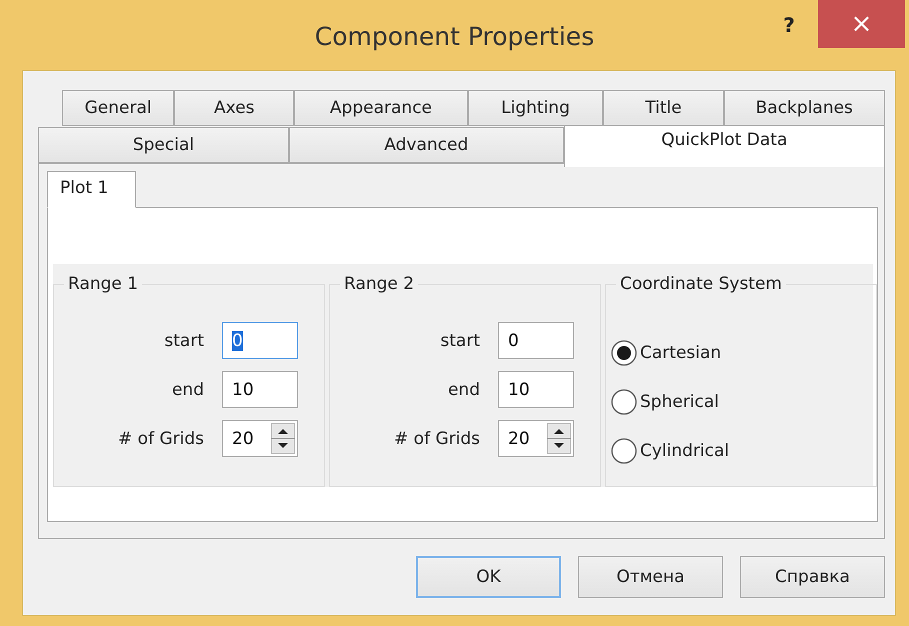 Image resolution: width=909 pixels, height=626 pixels. What do you see at coordinates (163, 145) in the screenshot?
I see `tab: Special` at bounding box center [163, 145].